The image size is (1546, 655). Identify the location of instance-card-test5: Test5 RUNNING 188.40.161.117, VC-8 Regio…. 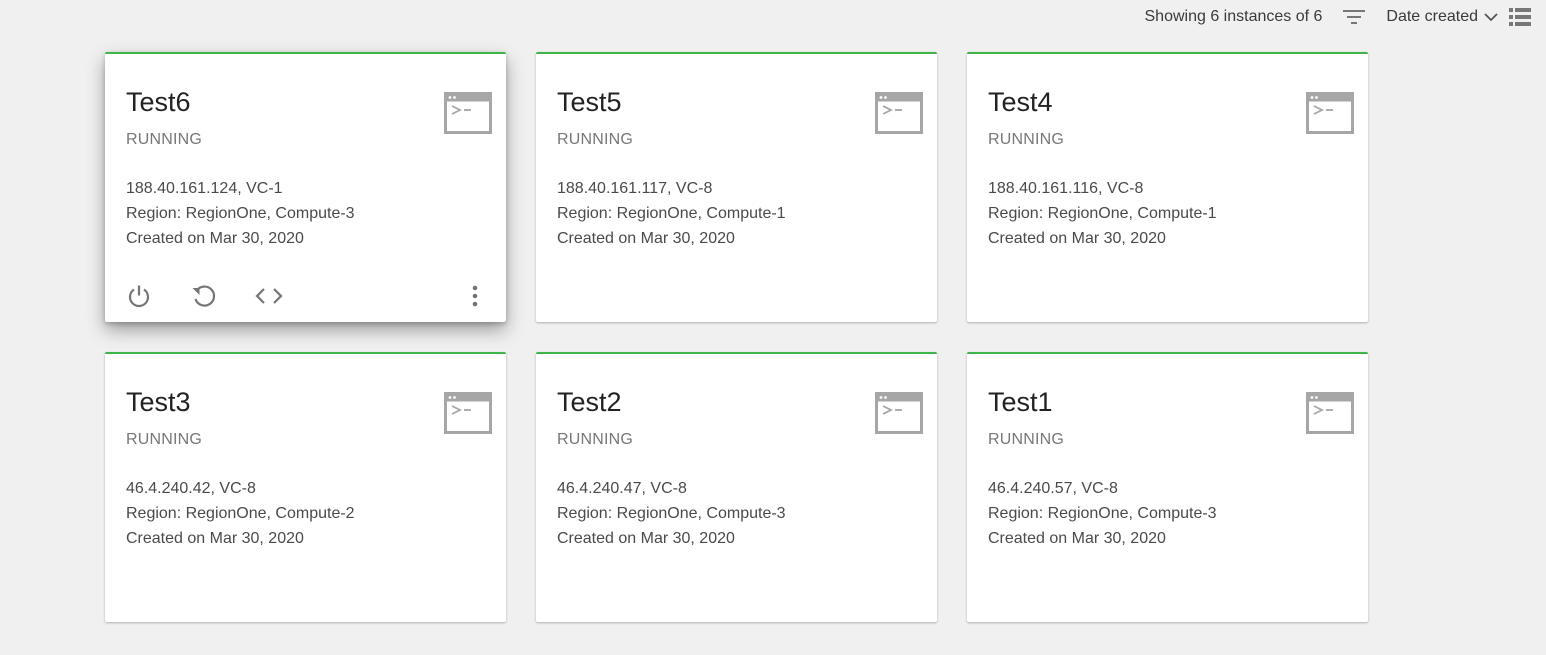
(736, 187).